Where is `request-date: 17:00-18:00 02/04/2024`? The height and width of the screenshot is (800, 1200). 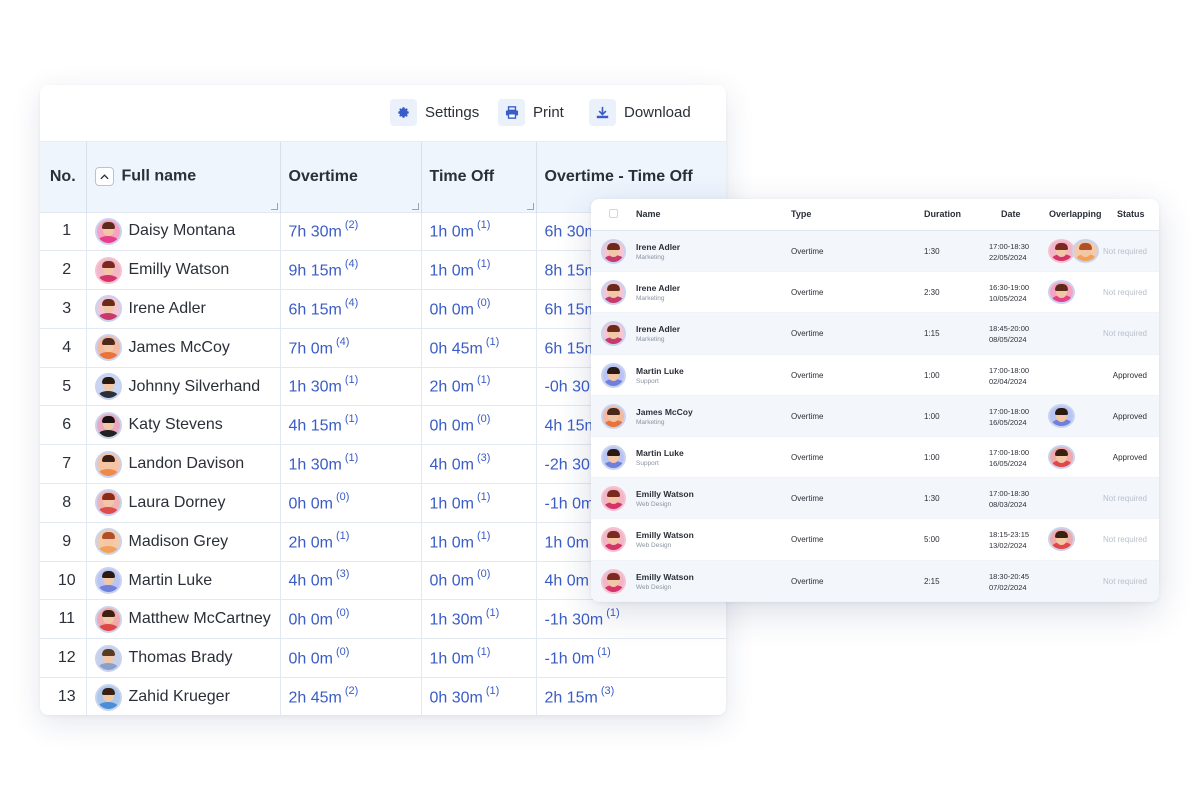 request-date: 17:00-18:00 02/04/2024 is located at coordinates (1009, 376).